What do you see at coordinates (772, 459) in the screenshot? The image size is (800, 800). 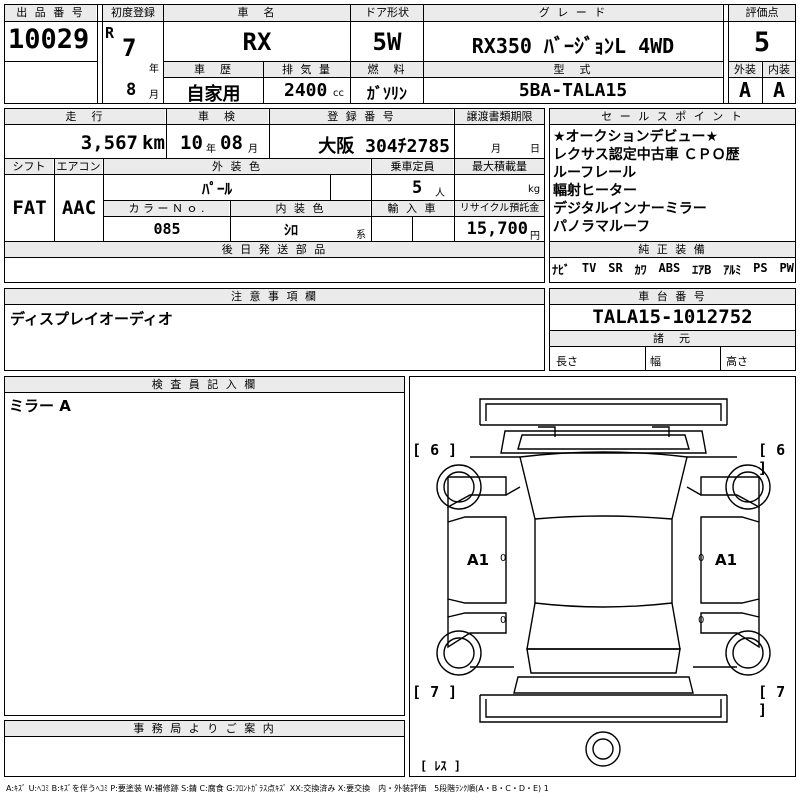 I see `tire-front-right-label: [ 6 ]` at bounding box center [772, 459].